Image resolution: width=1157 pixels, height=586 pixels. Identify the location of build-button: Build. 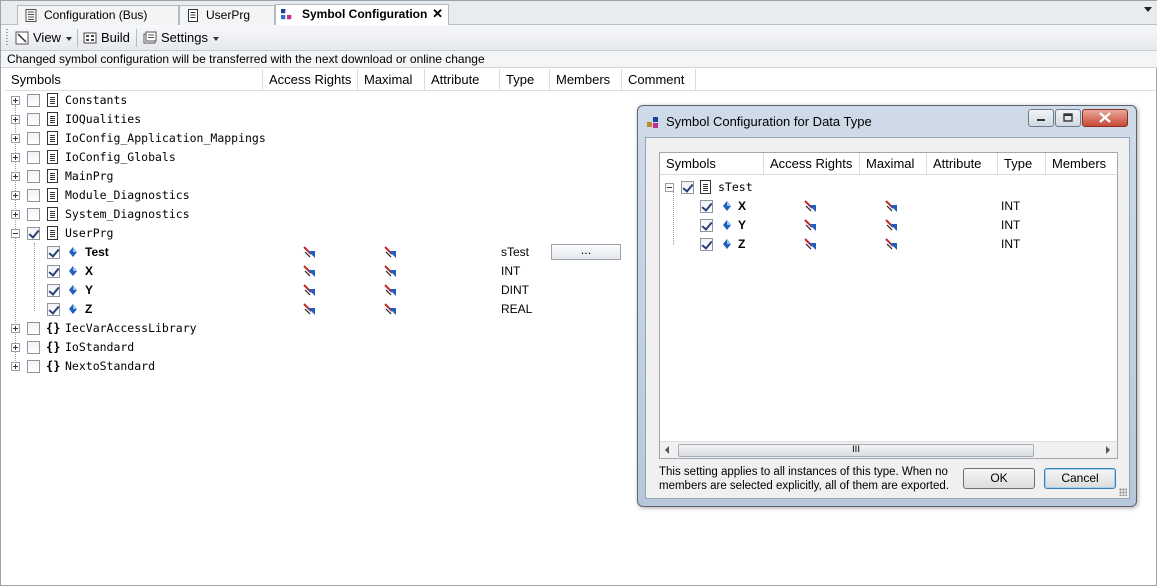
(105, 38).